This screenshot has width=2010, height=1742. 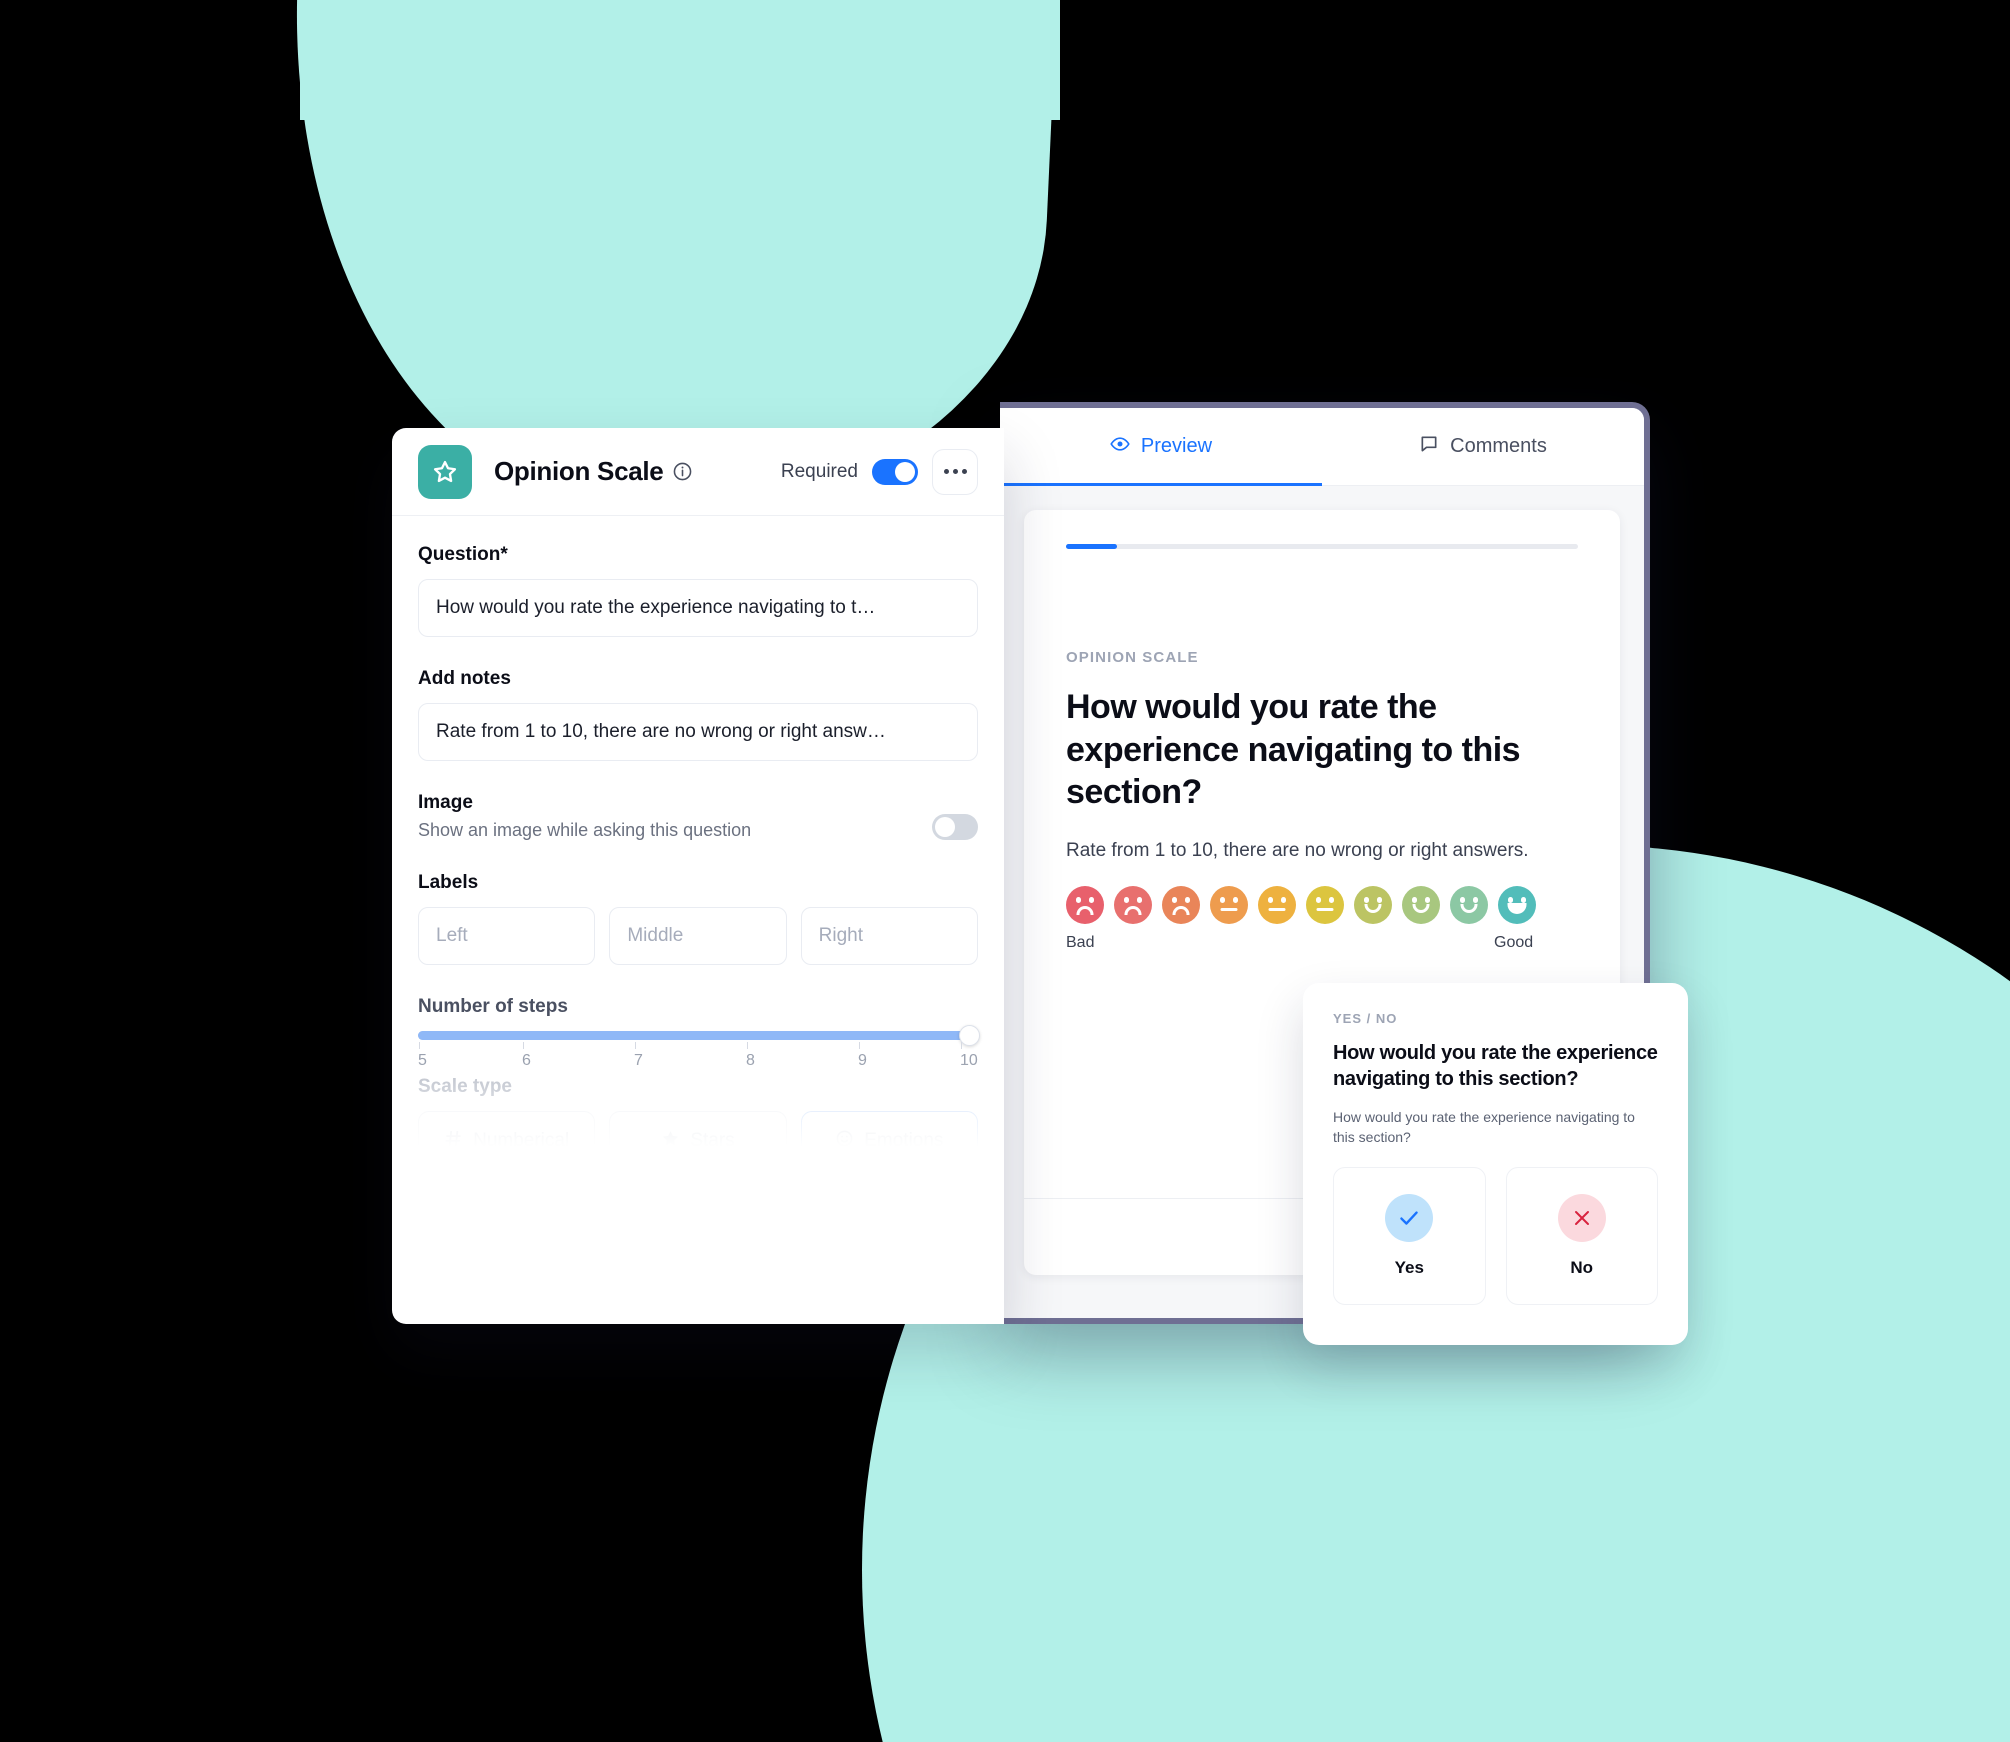 I want to click on scale-type-numerical-label: Numberical, so click(x=521, y=1140).